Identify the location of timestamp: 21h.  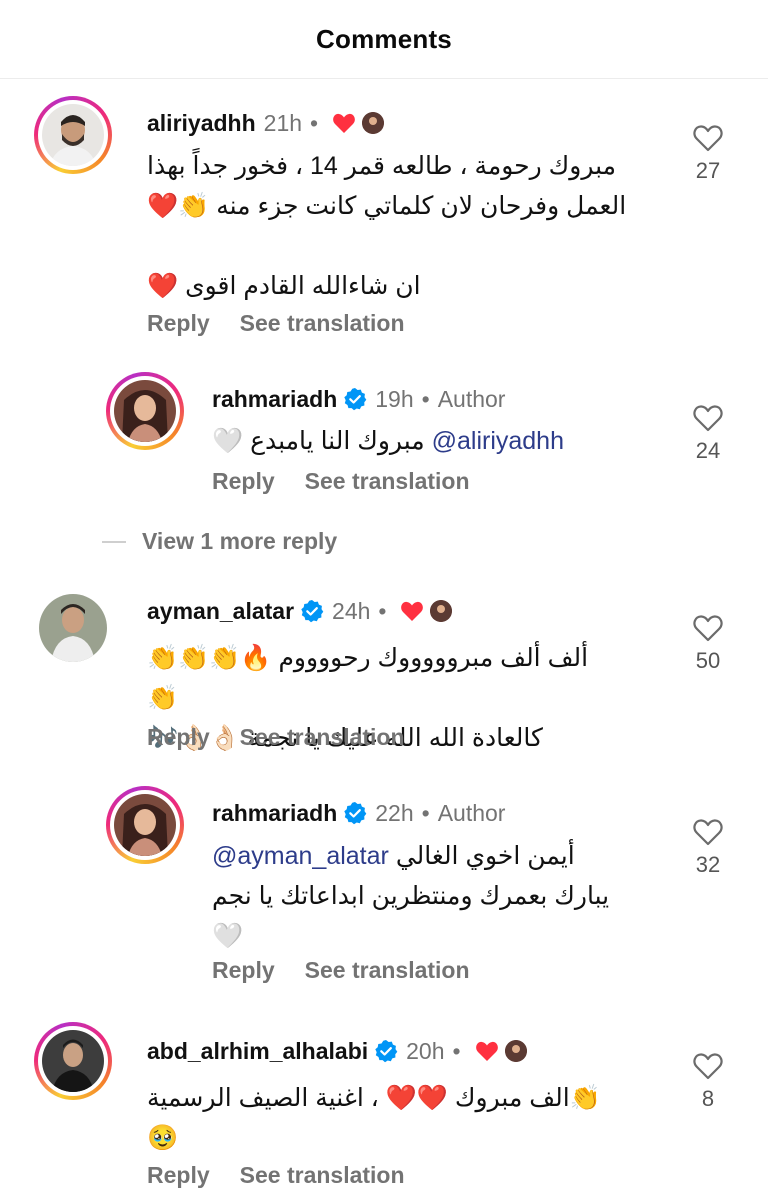
(283, 122).